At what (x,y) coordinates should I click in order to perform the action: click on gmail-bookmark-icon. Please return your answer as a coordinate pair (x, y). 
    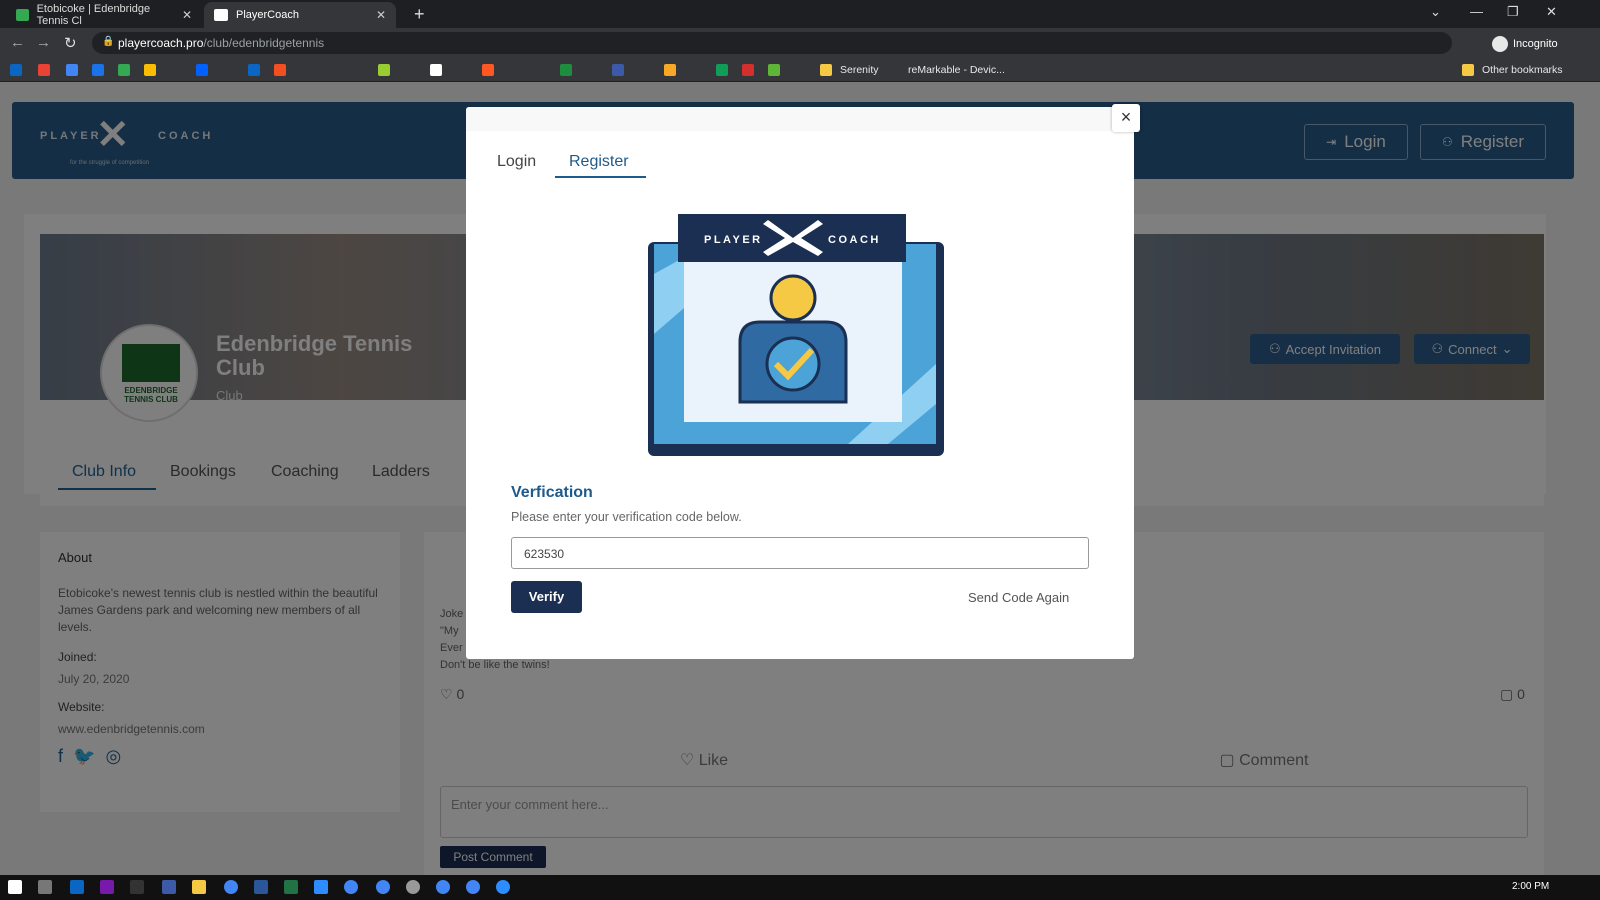
    Looking at the image, I should click on (44, 70).